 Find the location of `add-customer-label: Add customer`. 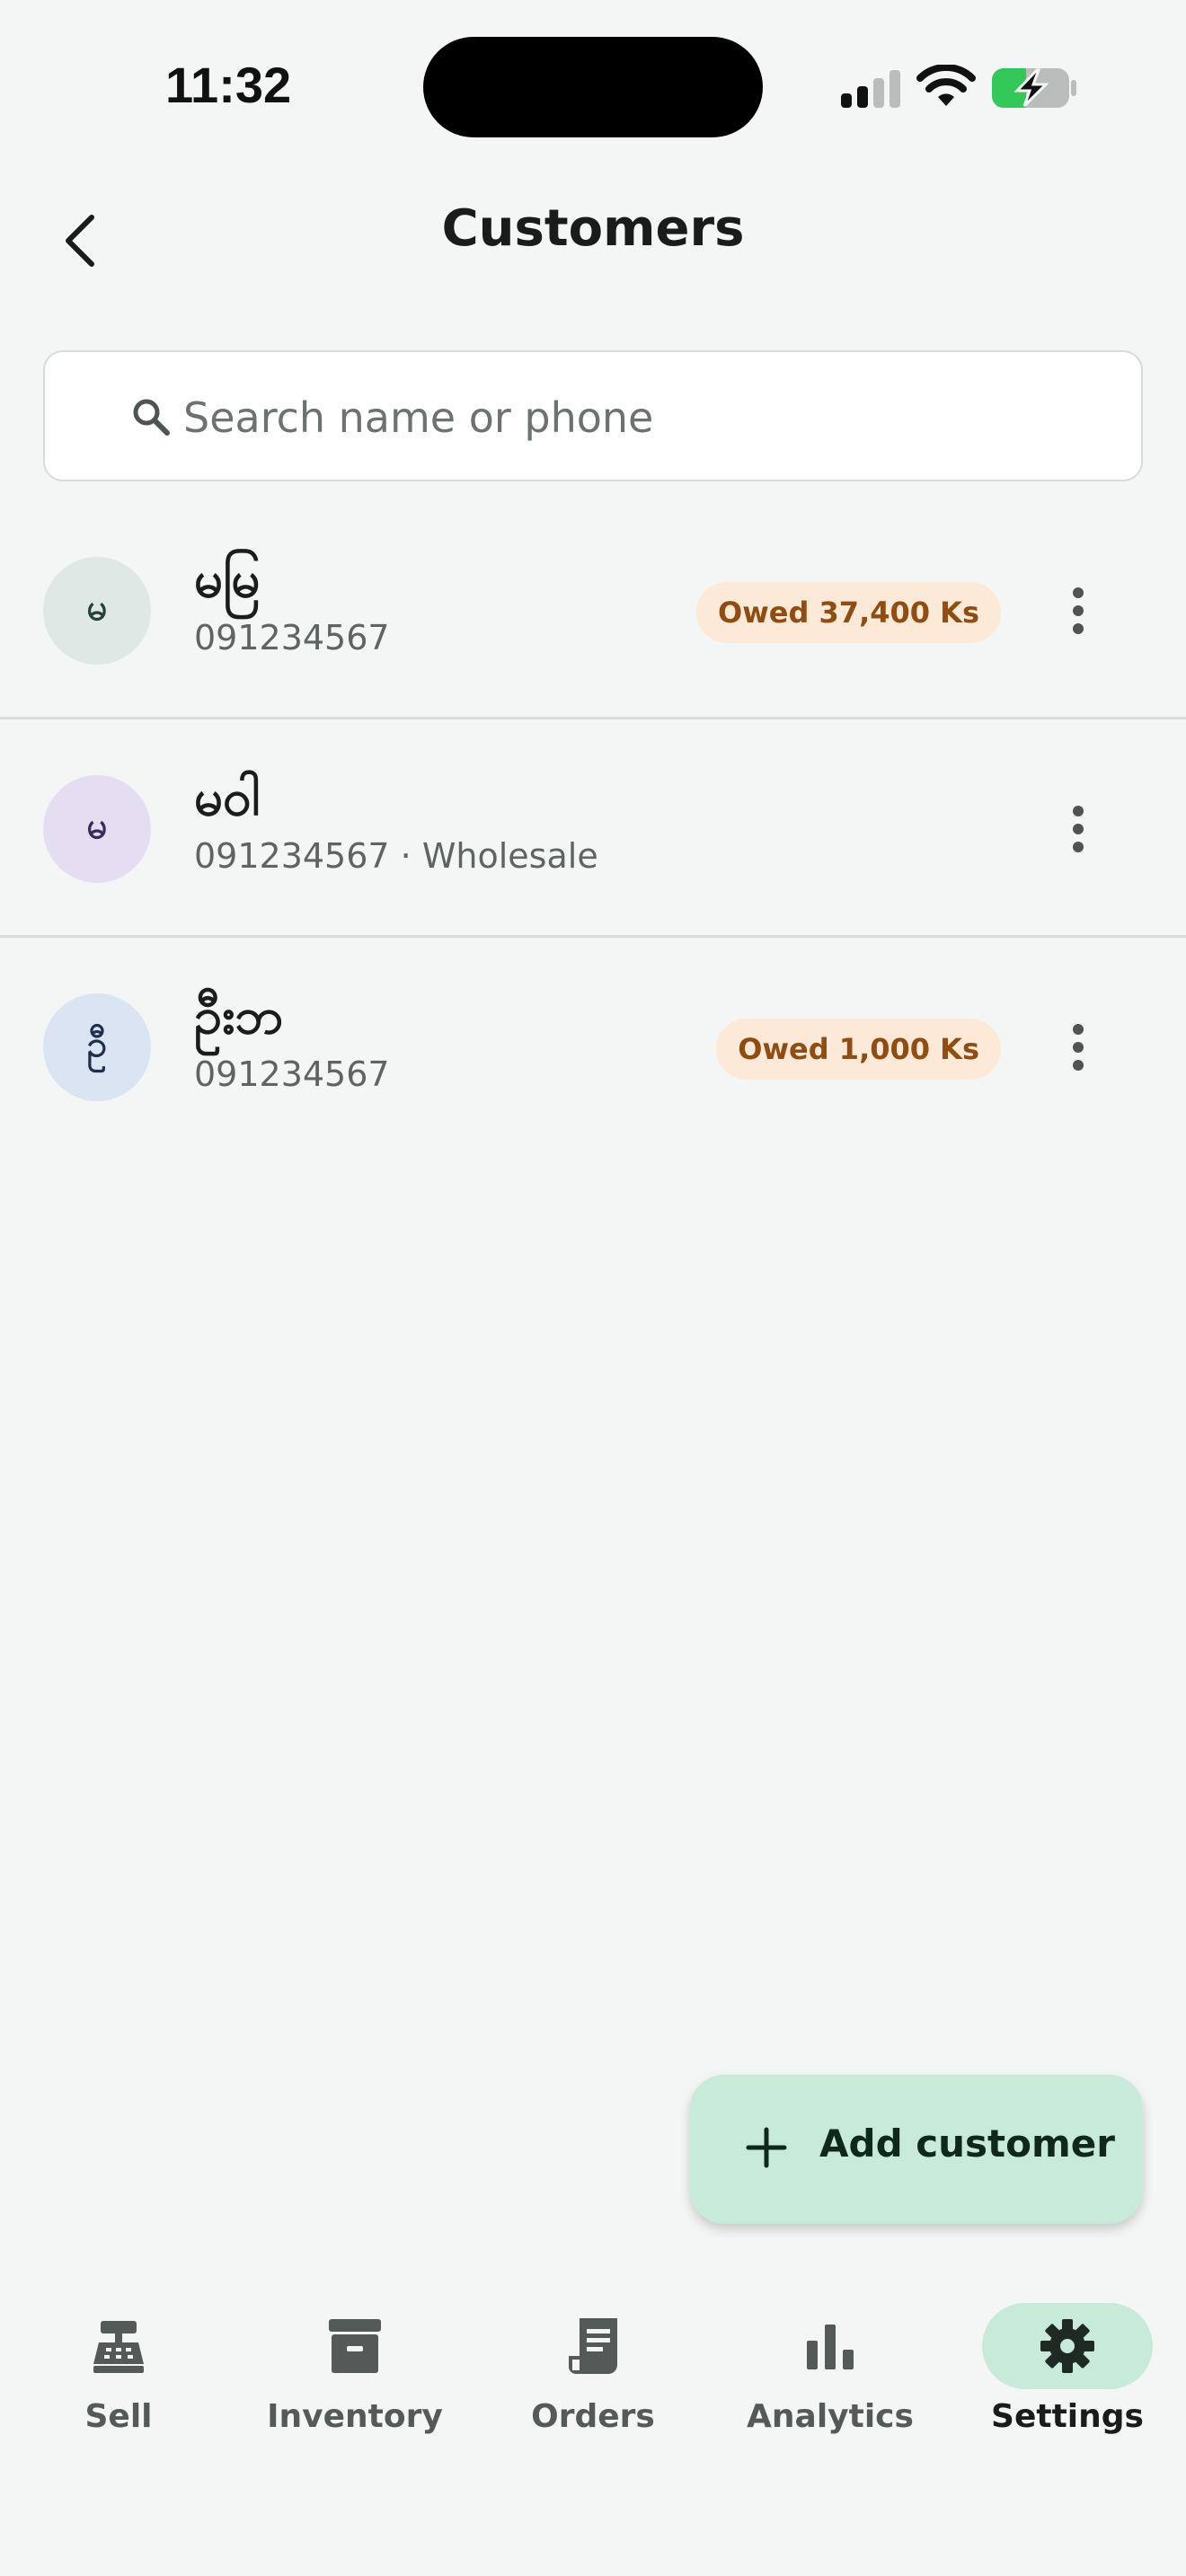

add-customer-label: Add customer is located at coordinates (967, 2144).